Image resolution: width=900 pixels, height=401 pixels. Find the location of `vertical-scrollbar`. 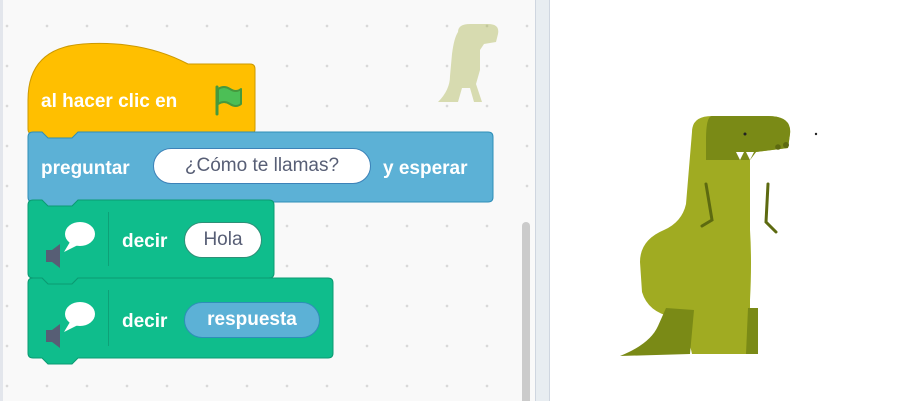

vertical-scrollbar is located at coordinates (526, 311).